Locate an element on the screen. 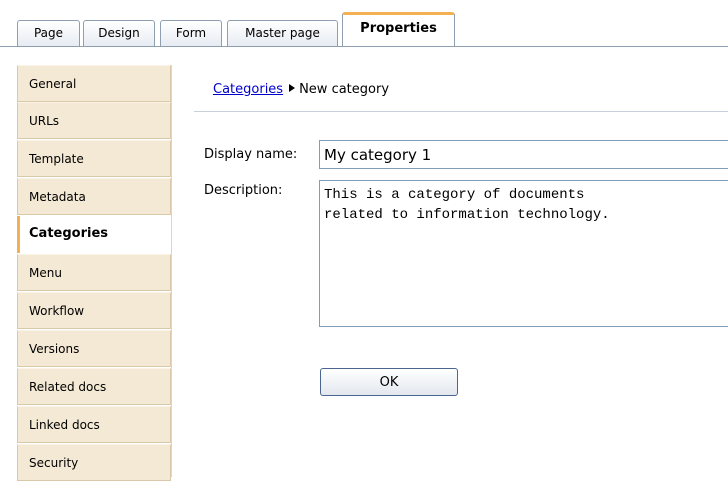 The width and height of the screenshot is (728, 481). description-label: Description: is located at coordinates (243, 190).